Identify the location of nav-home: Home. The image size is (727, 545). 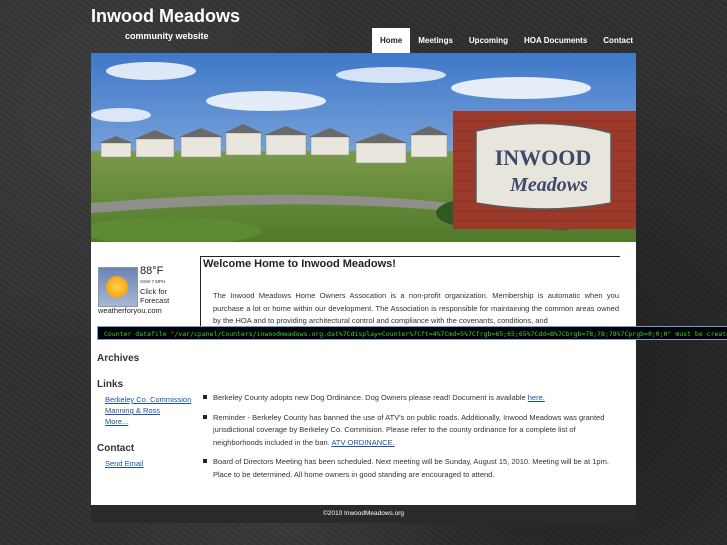
(391, 40).